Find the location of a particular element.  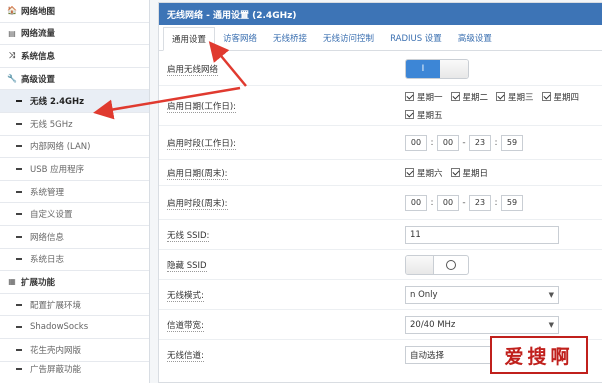

toggle-on-label: I is located at coordinates (423, 68).